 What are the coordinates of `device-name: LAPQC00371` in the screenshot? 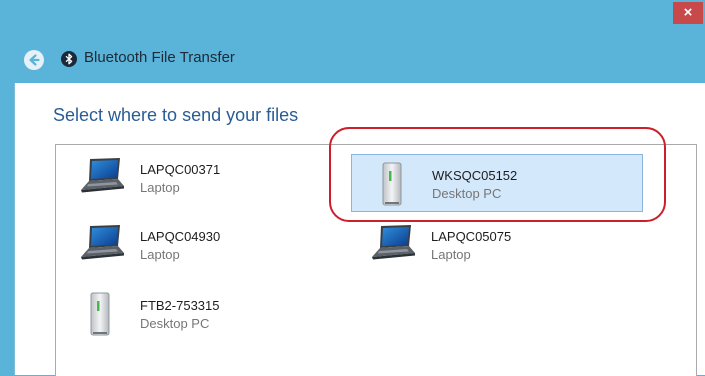 It's located at (180, 169).